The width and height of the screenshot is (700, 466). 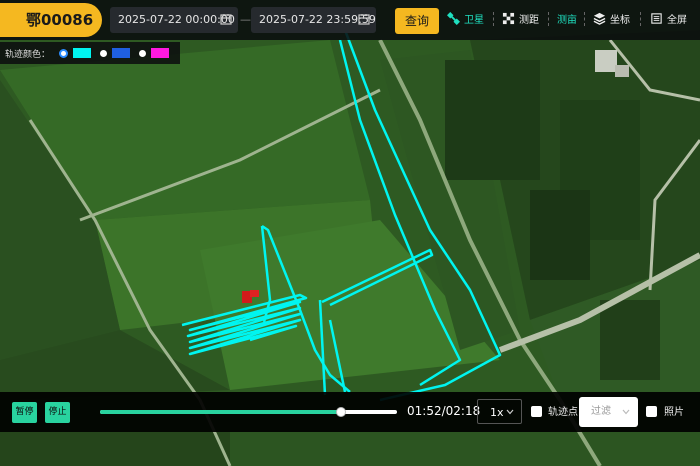 What do you see at coordinates (51, 20) in the screenshot?
I see `vehicle-plate: 鄂00086` at bounding box center [51, 20].